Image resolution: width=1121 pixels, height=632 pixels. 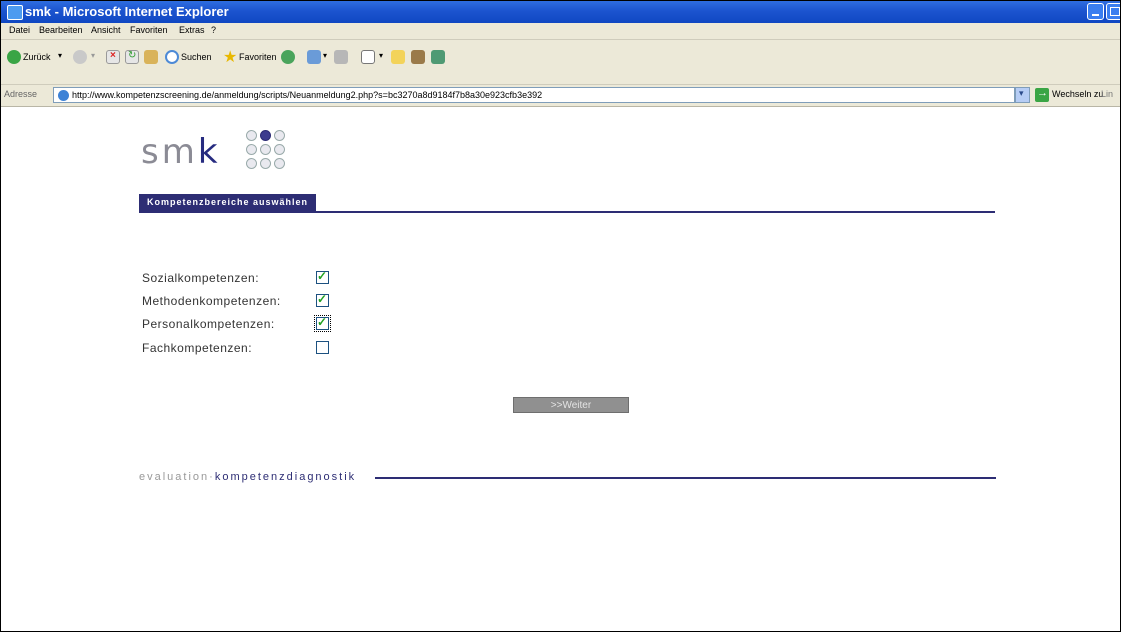 What do you see at coordinates (560, 12) in the screenshot?
I see `title-bar: smk - Microsoft Internet Explorer` at bounding box center [560, 12].